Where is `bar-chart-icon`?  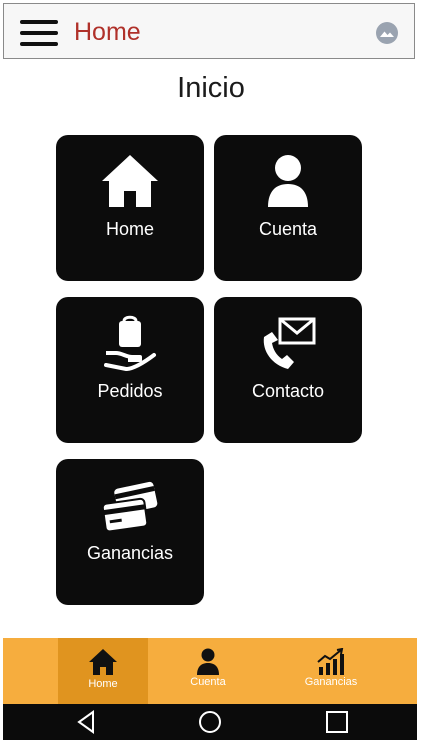
bar-chart-icon is located at coordinates (330, 661).